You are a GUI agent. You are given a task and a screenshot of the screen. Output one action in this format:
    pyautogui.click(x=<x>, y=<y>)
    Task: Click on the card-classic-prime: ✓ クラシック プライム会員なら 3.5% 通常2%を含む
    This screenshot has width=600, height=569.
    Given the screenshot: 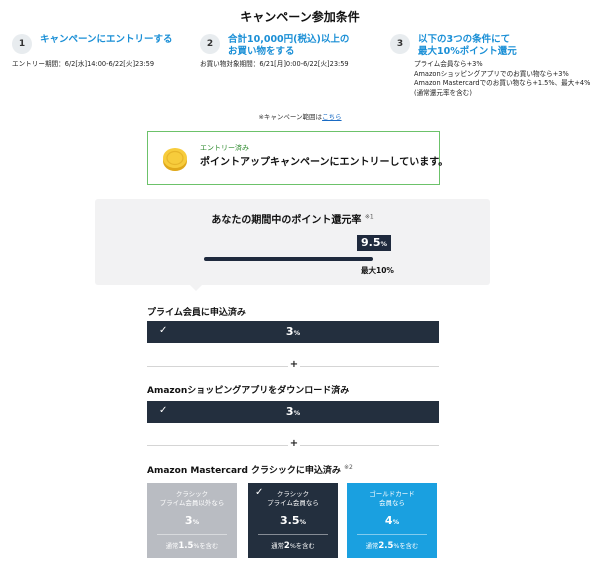 What is the action you would take?
    pyautogui.click(x=293, y=520)
    